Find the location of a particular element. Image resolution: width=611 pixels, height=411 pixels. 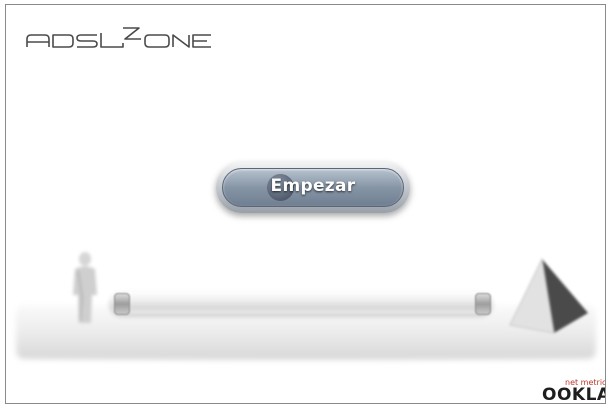

adslzone-logo is located at coordinates (118, 37).